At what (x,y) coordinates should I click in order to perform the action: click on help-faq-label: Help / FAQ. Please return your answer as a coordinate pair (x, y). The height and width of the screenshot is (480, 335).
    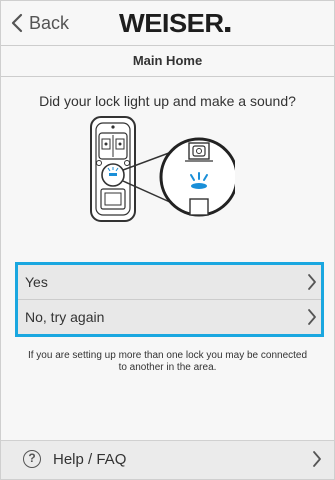
    Looking at the image, I should click on (90, 459).